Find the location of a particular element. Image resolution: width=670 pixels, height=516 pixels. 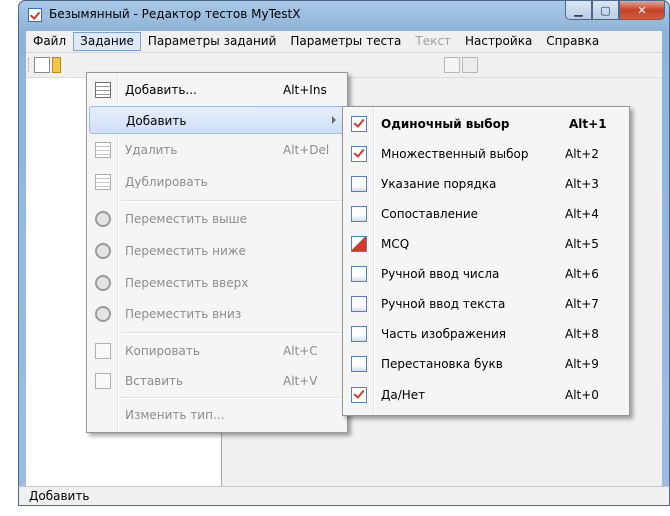

menu-item-shortcut: Alt+8 is located at coordinates (582, 334).